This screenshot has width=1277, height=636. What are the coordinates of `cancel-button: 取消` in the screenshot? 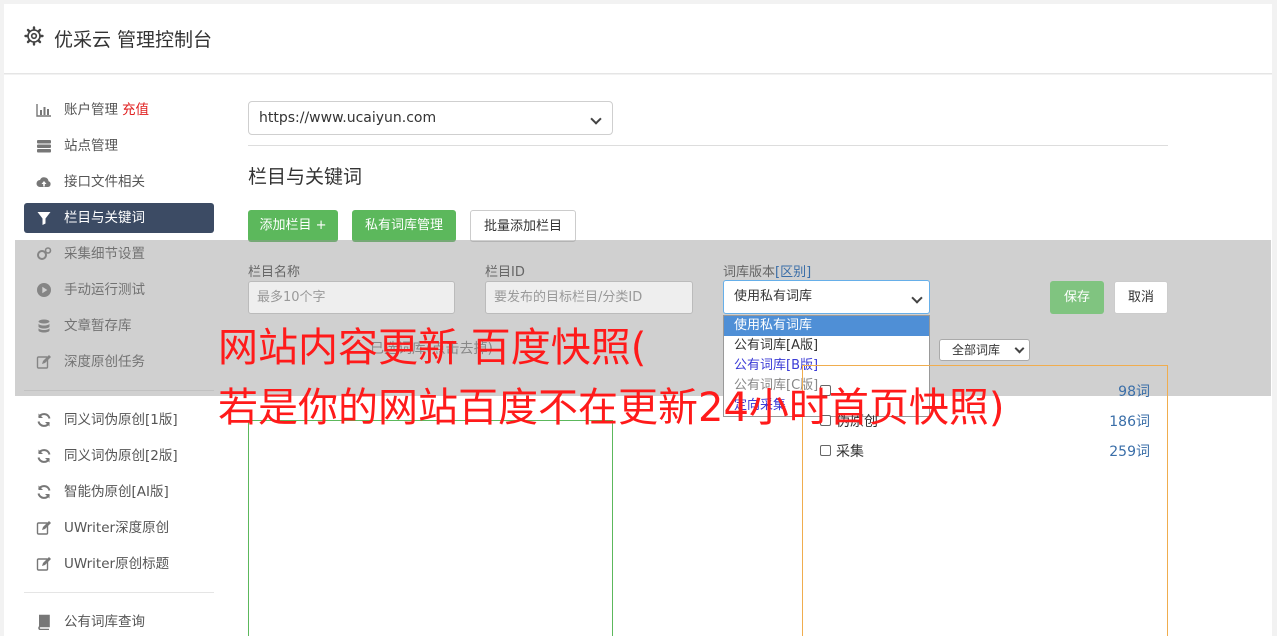 It's located at (1141, 297).